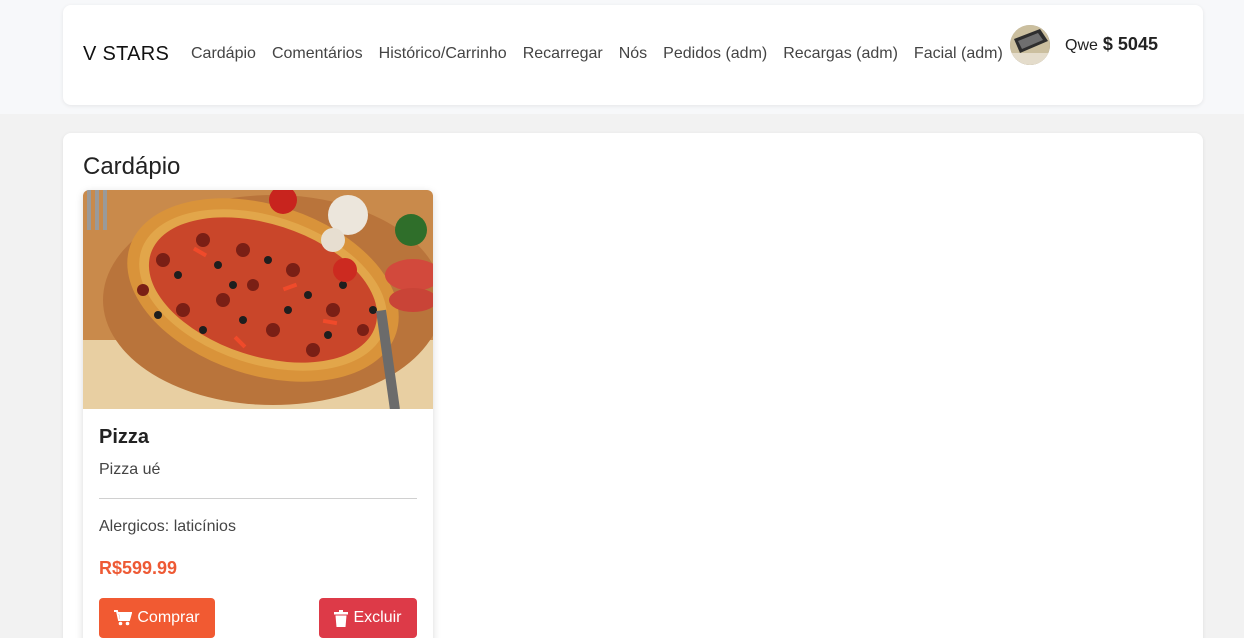 The height and width of the screenshot is (638, 1244). I want to click on delete-button: Excluir, so click(368, 618).